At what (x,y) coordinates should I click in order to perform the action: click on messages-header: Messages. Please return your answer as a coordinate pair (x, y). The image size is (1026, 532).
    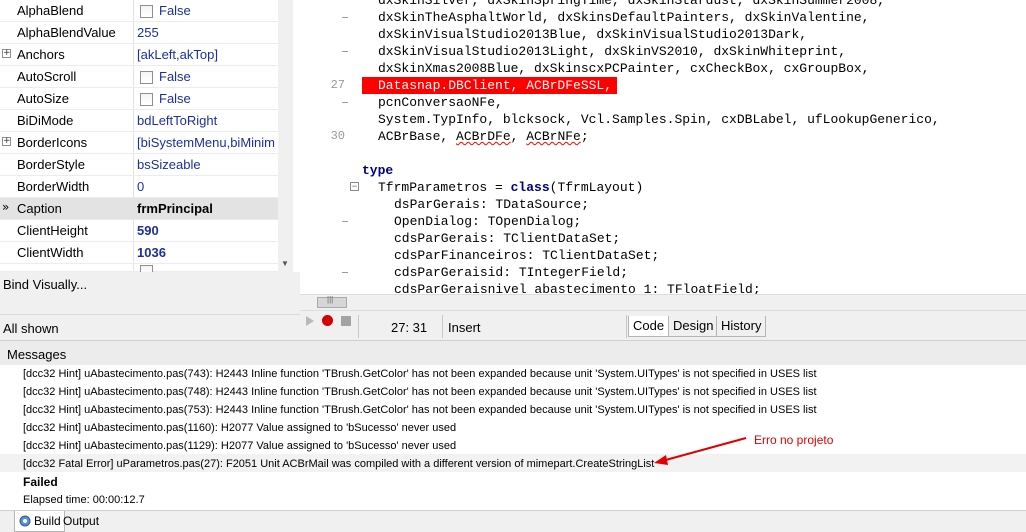
    Looking at the image, I should click on (513, 353).